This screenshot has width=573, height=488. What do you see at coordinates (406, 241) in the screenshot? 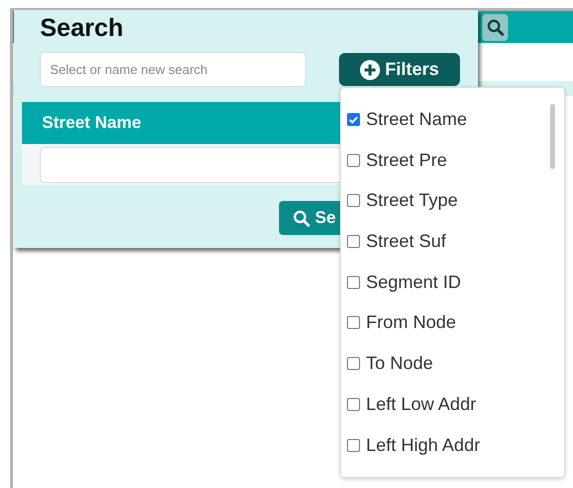
I see `option-label: Street Suf` at bounding box center [406, 241].